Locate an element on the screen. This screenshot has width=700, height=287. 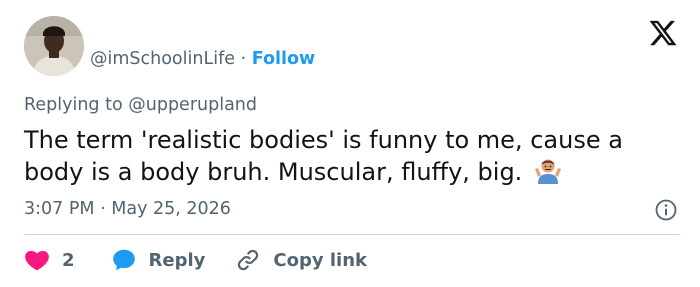
follow-button: Follow is located at coordinates (283, 59).